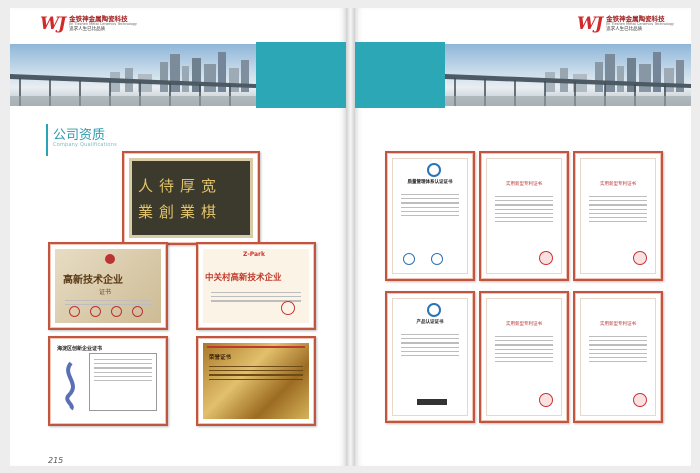  What do you see at coordinates (256, 347) in the screenshot?
I see `plaque-red-line` at bounding box center [256, 347].